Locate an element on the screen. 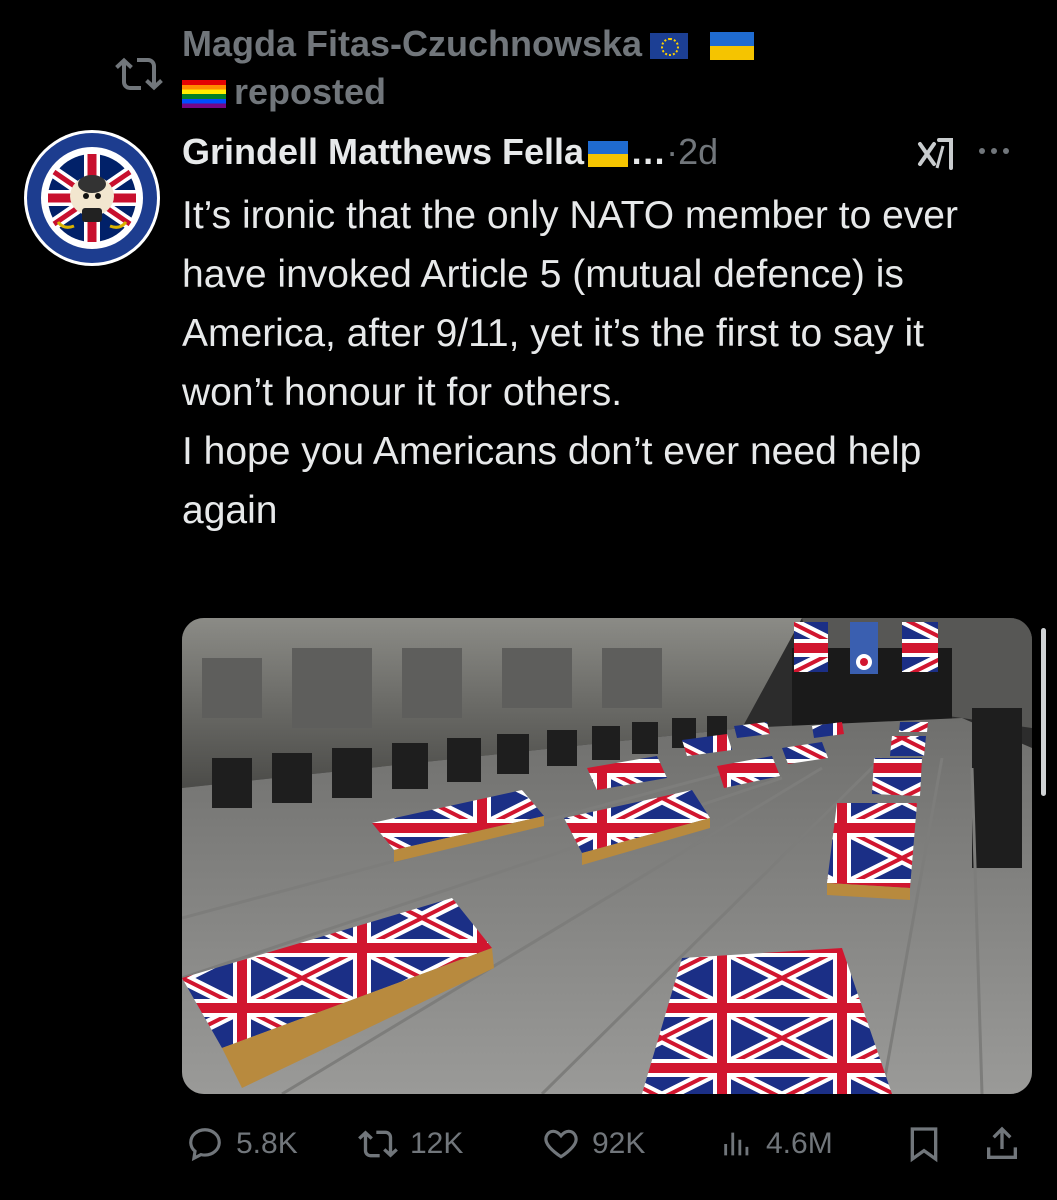 This screenshot has width=1057, height=1200. x-logo-icon is located at coordinates (936, 154).